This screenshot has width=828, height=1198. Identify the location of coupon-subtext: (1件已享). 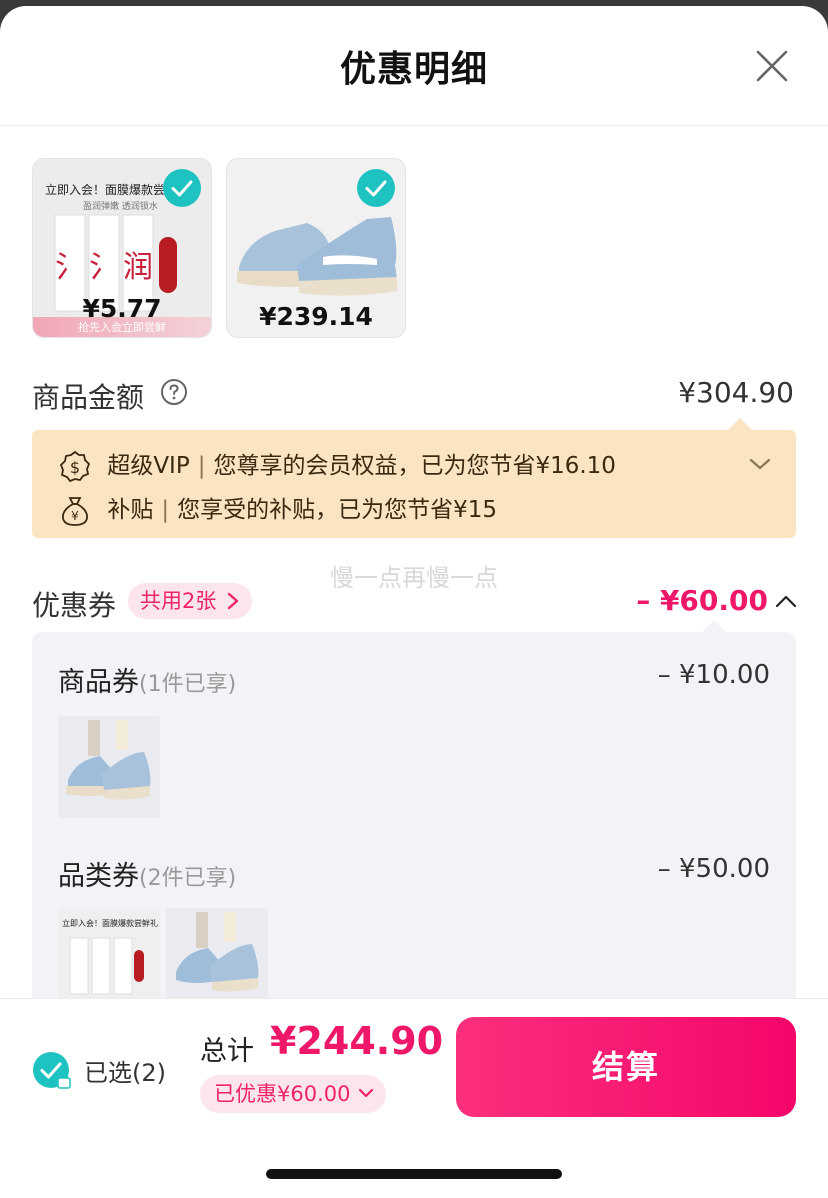
(188, 684).